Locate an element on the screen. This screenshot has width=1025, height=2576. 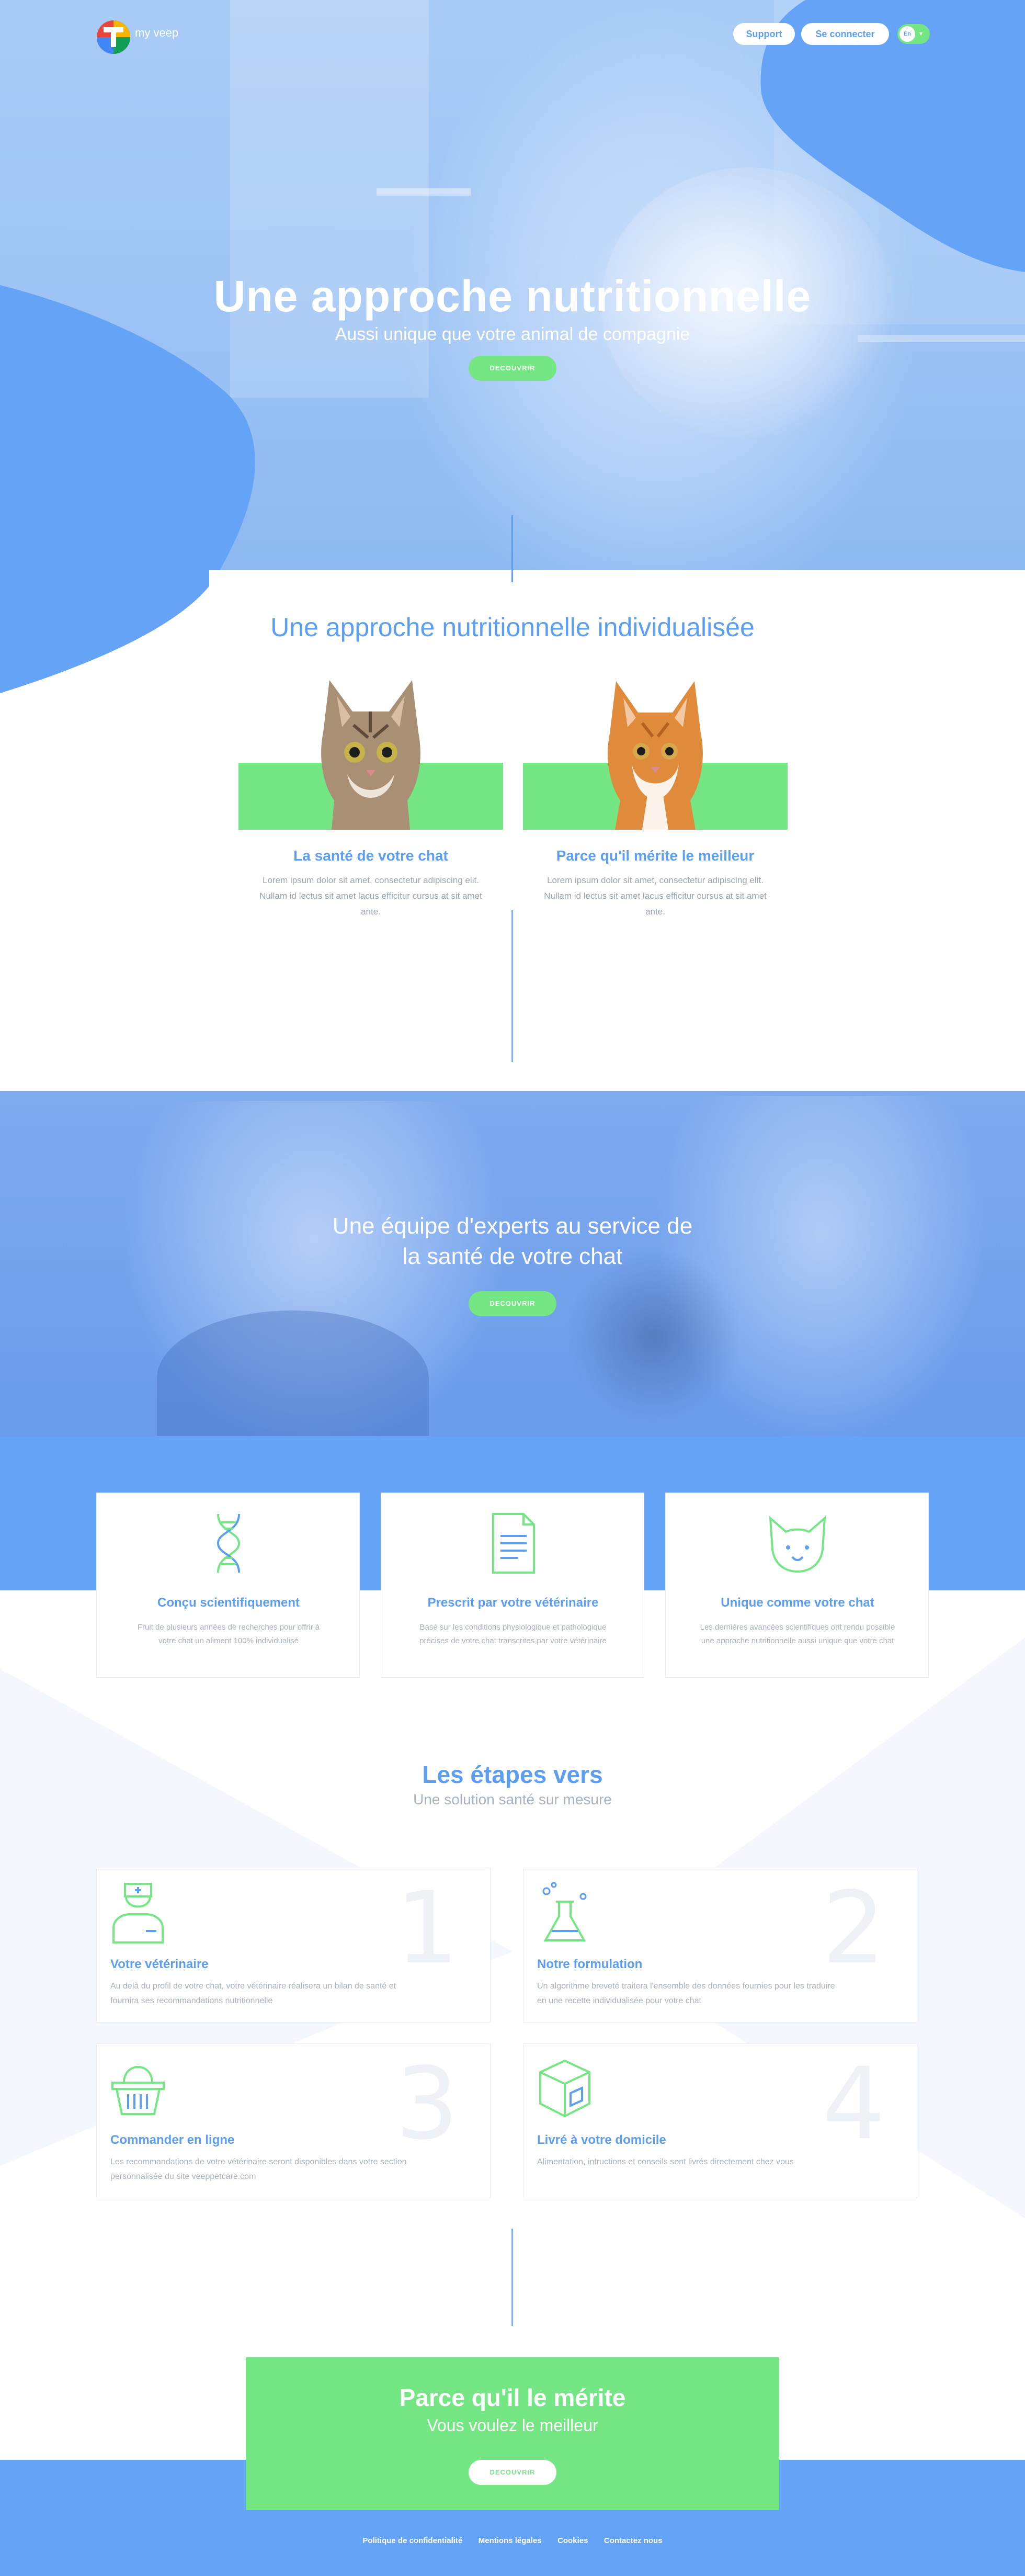
cat-card-title: Parce qu'il mérite le meilleur is located at coordinates (655, 856).